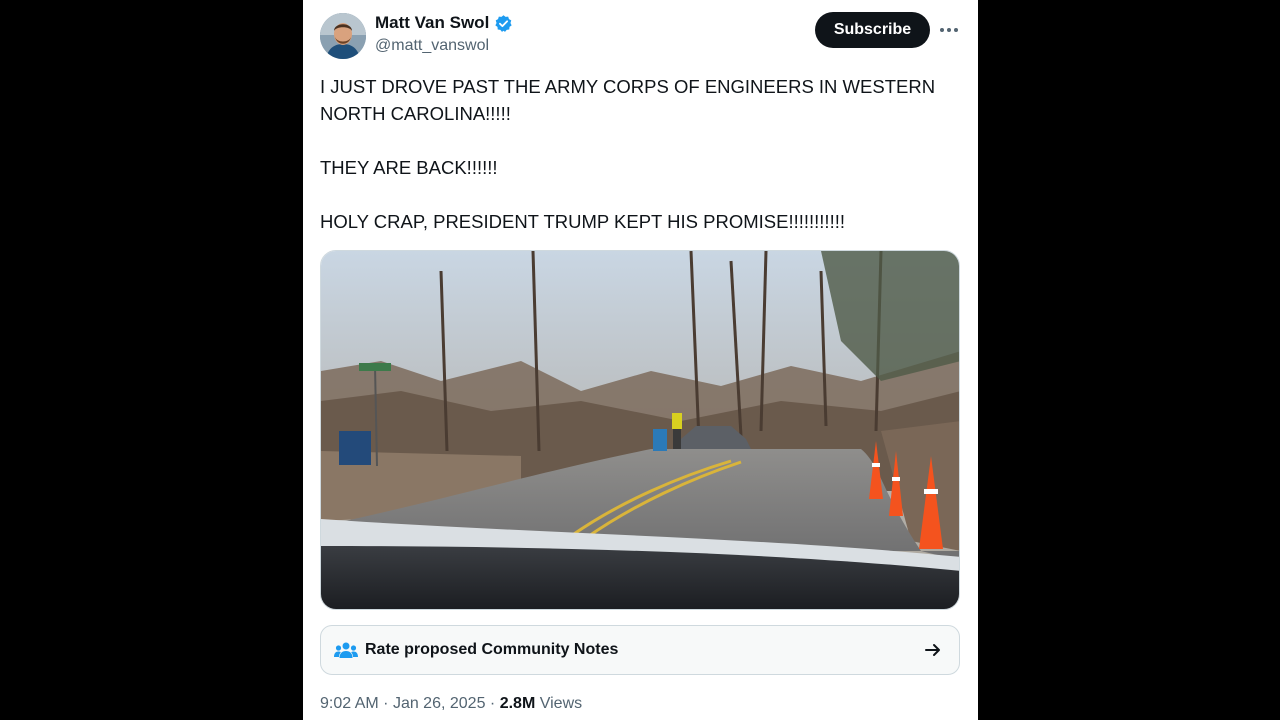 This screenshot has height=720, width=1280. Describe the element at coordinates (561, 703) in the screenshot. I see `views-label: Views` at that location.